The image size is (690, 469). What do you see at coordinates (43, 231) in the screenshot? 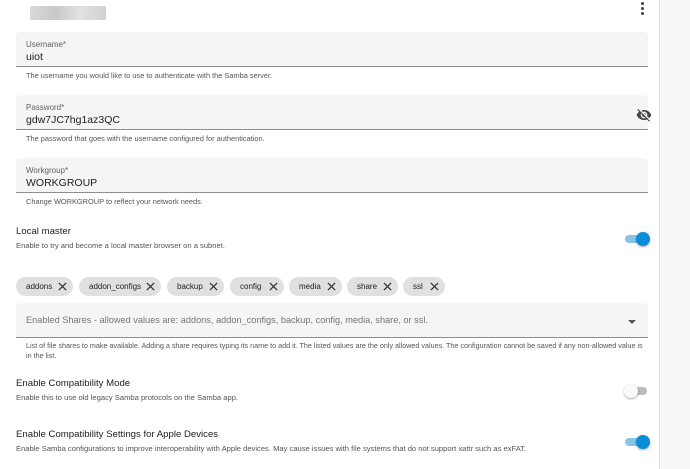
I see `local-master-title: Local master` at bounding box center [43, 231].